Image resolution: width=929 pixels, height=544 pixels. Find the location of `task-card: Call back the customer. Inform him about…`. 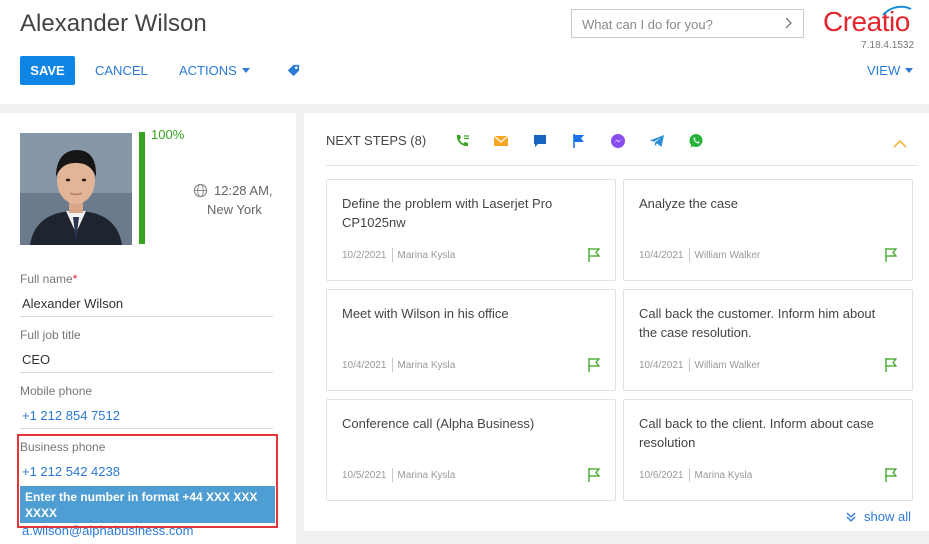

task-card: Call back the customer. Inform him about… is located at coordinates (768, 340).